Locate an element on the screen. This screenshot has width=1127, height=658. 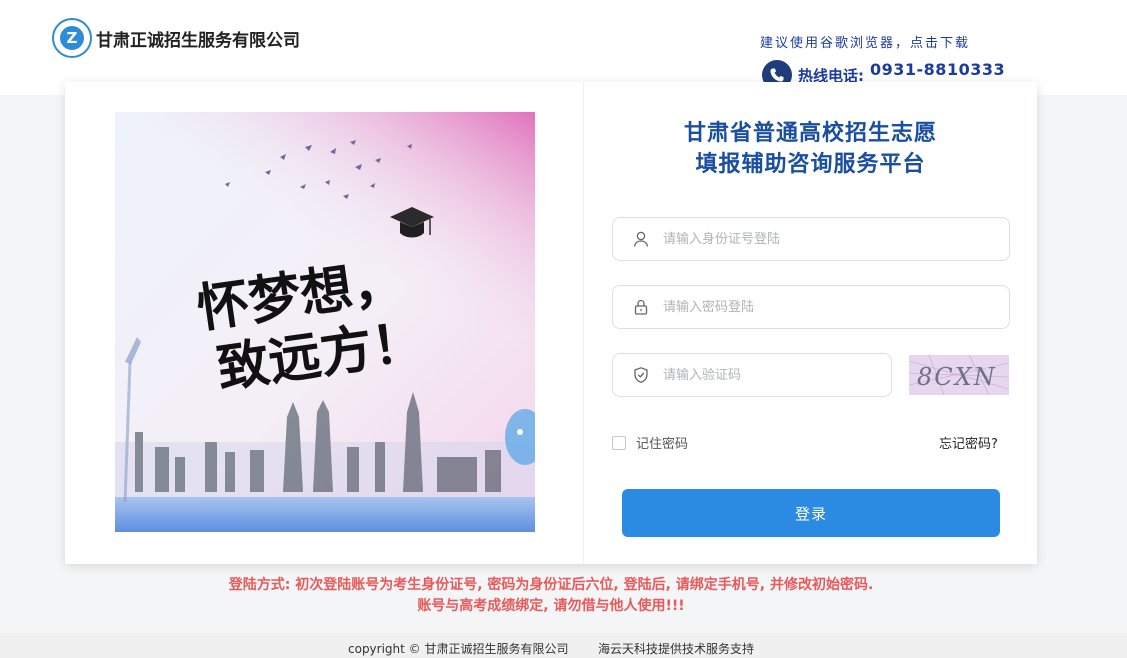
shield-check-icon is located at coordinates (641, 375).